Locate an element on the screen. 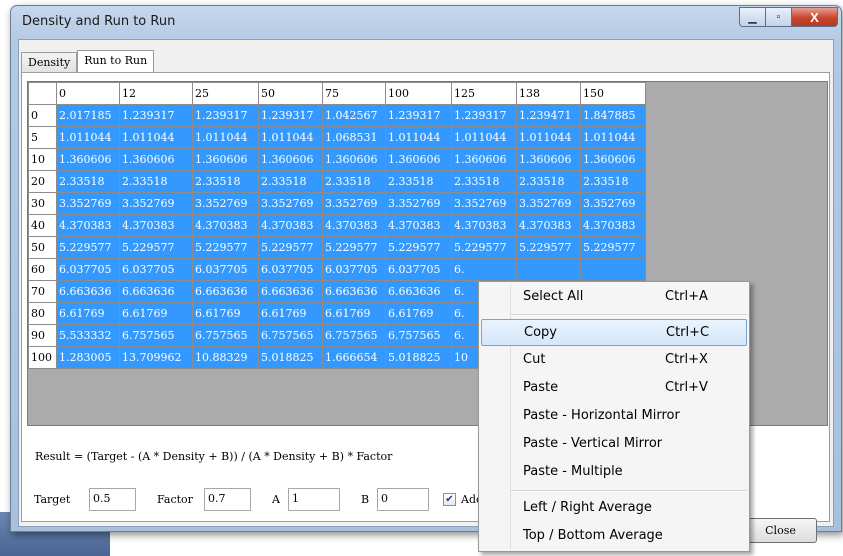 The image size is (843, 556). column-header: 150 is located at coordinates (613, 93).